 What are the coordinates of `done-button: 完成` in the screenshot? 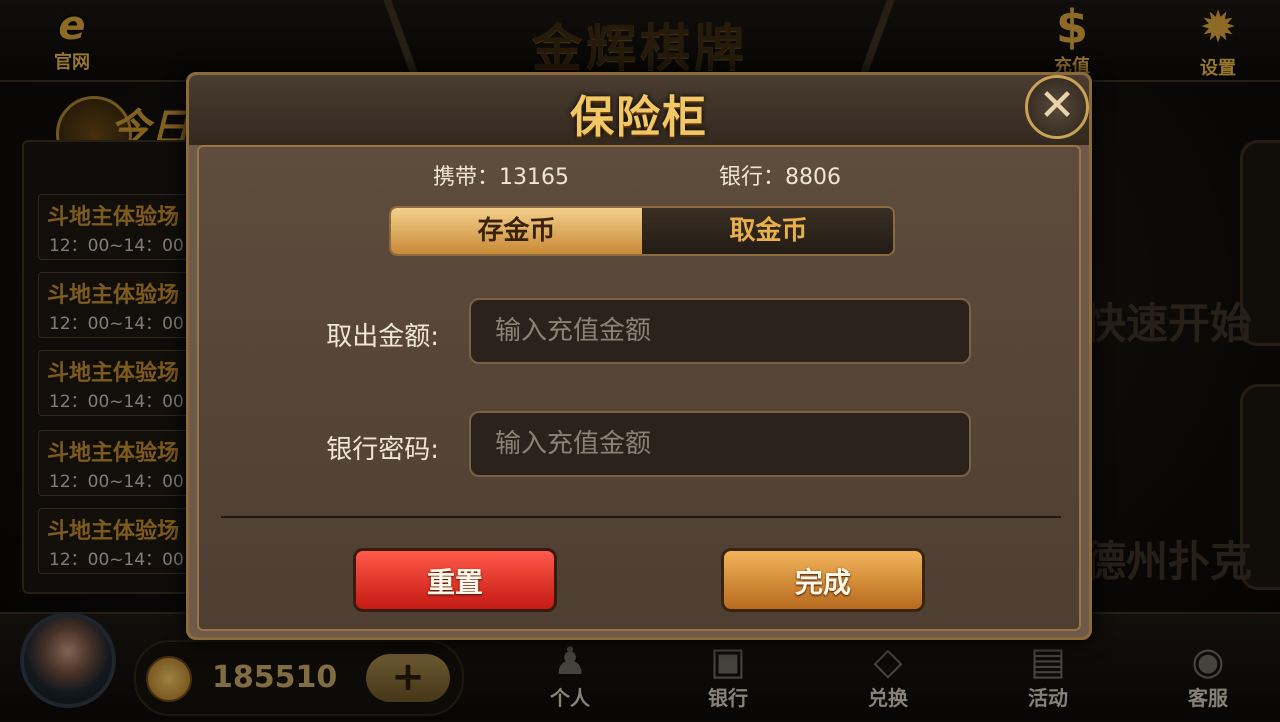 It's located at (823, 580).